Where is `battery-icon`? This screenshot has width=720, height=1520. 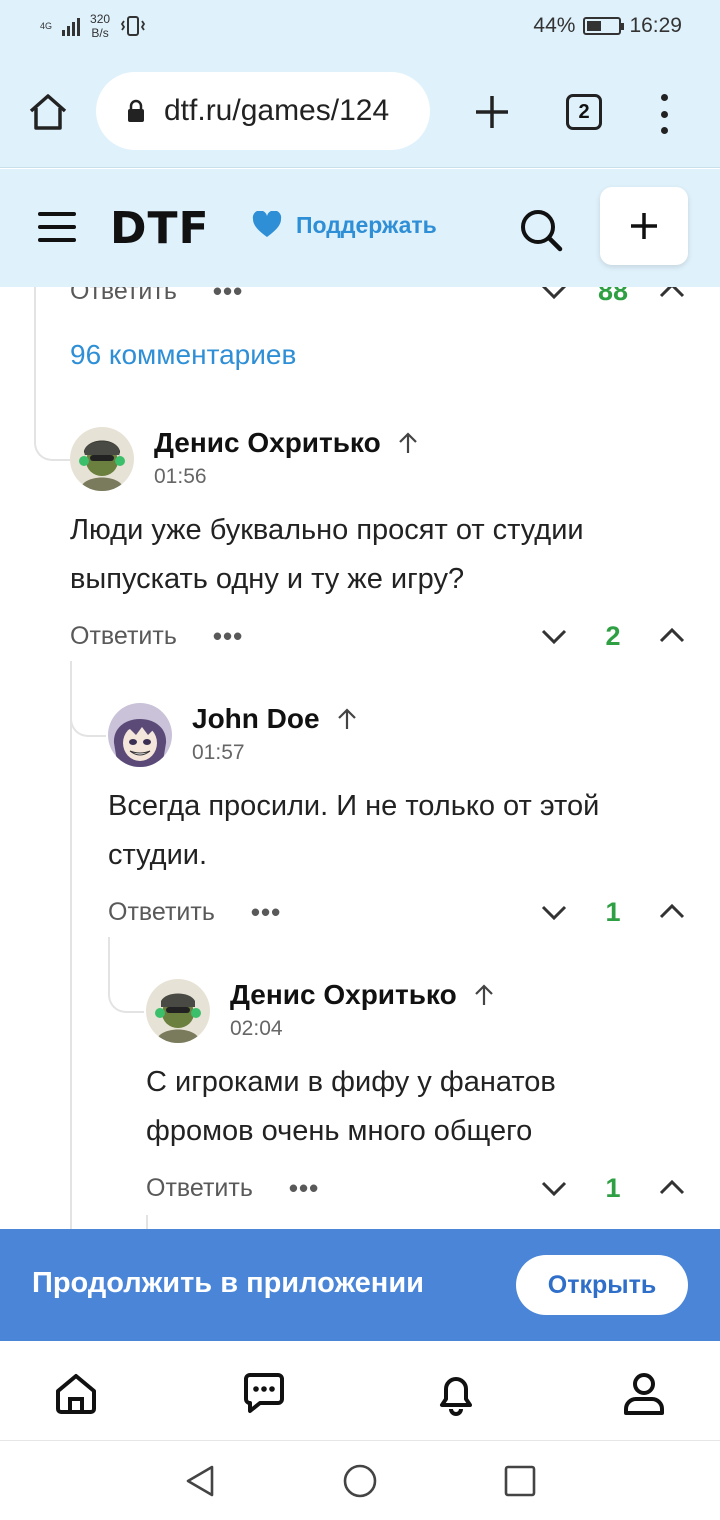 battery-icon is located at coordinates (604, 26).